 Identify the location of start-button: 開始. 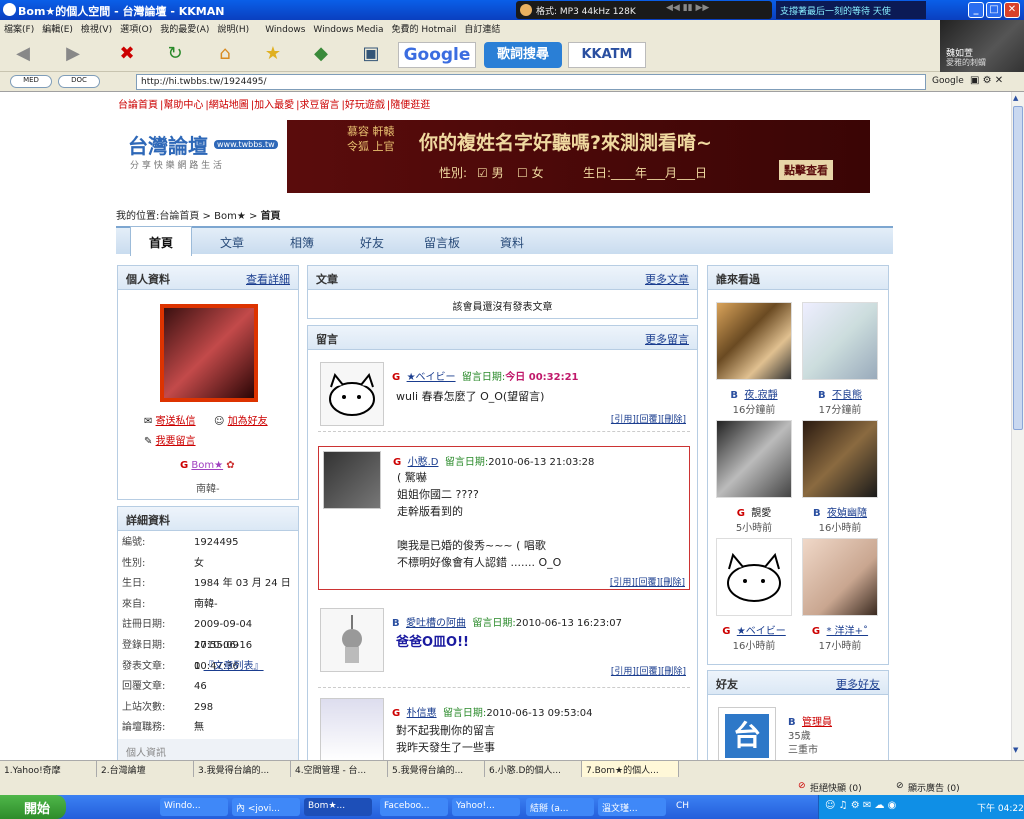
(33, 807).